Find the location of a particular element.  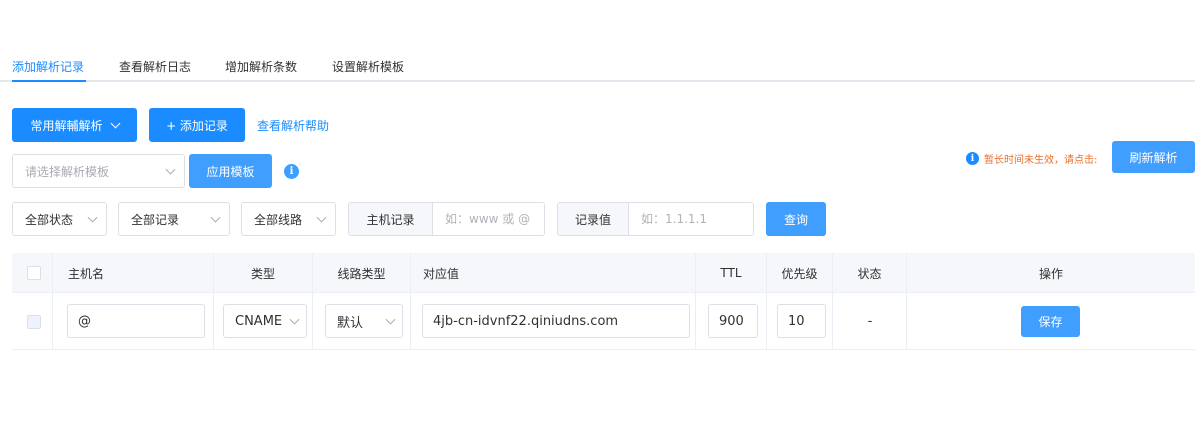

record-filter-select: 全部记录 is located at coordinates (174, 219).